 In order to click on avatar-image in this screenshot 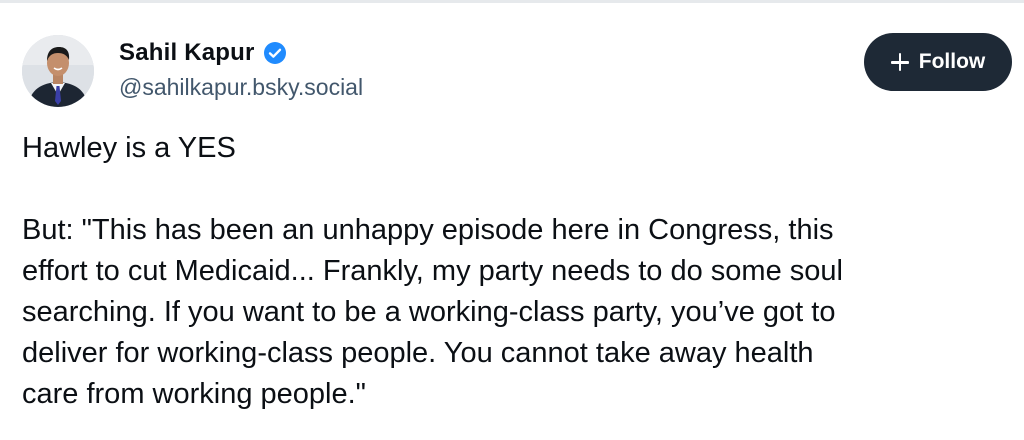, I will do `click(58, 71)`.